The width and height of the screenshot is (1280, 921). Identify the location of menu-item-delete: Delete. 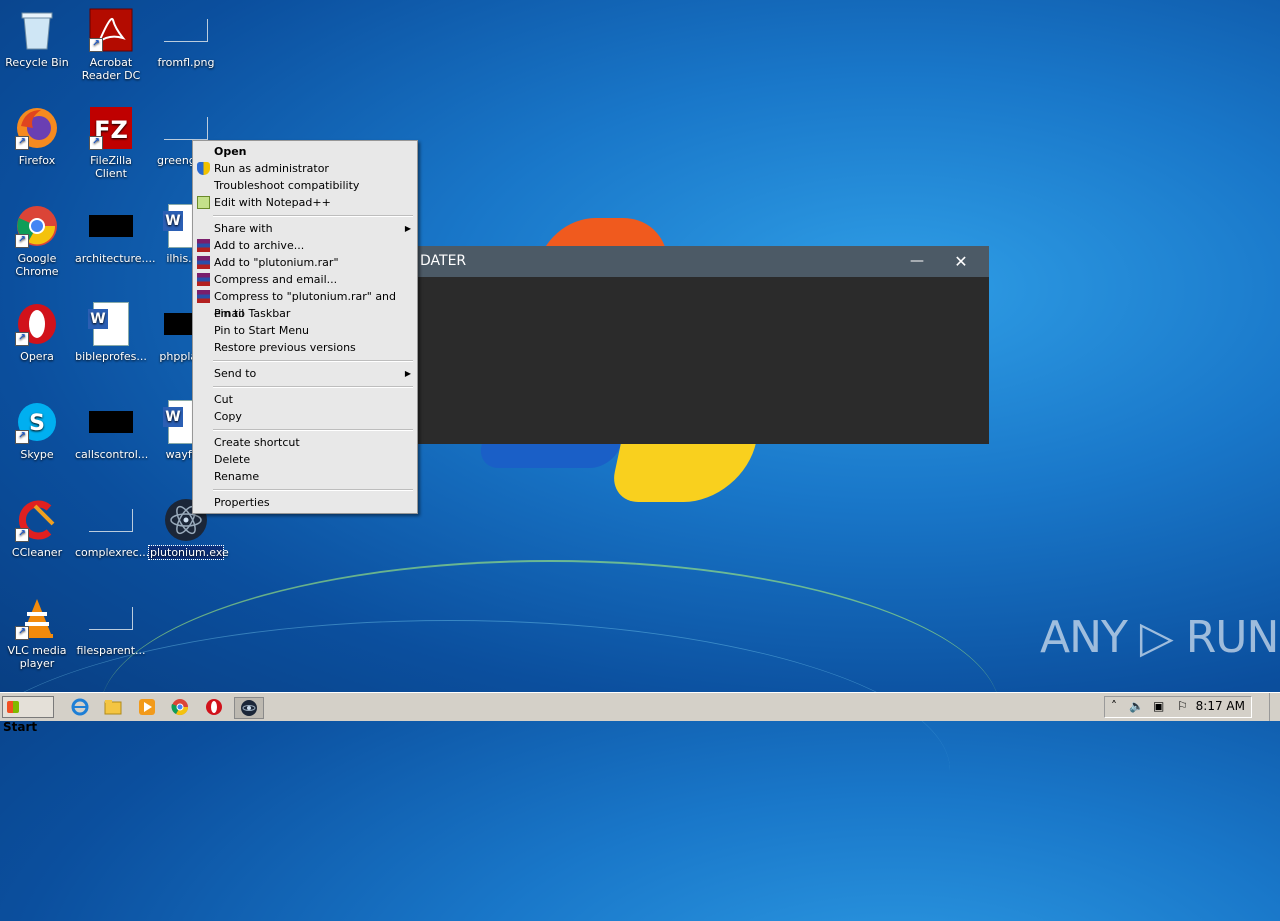
(305, 459).